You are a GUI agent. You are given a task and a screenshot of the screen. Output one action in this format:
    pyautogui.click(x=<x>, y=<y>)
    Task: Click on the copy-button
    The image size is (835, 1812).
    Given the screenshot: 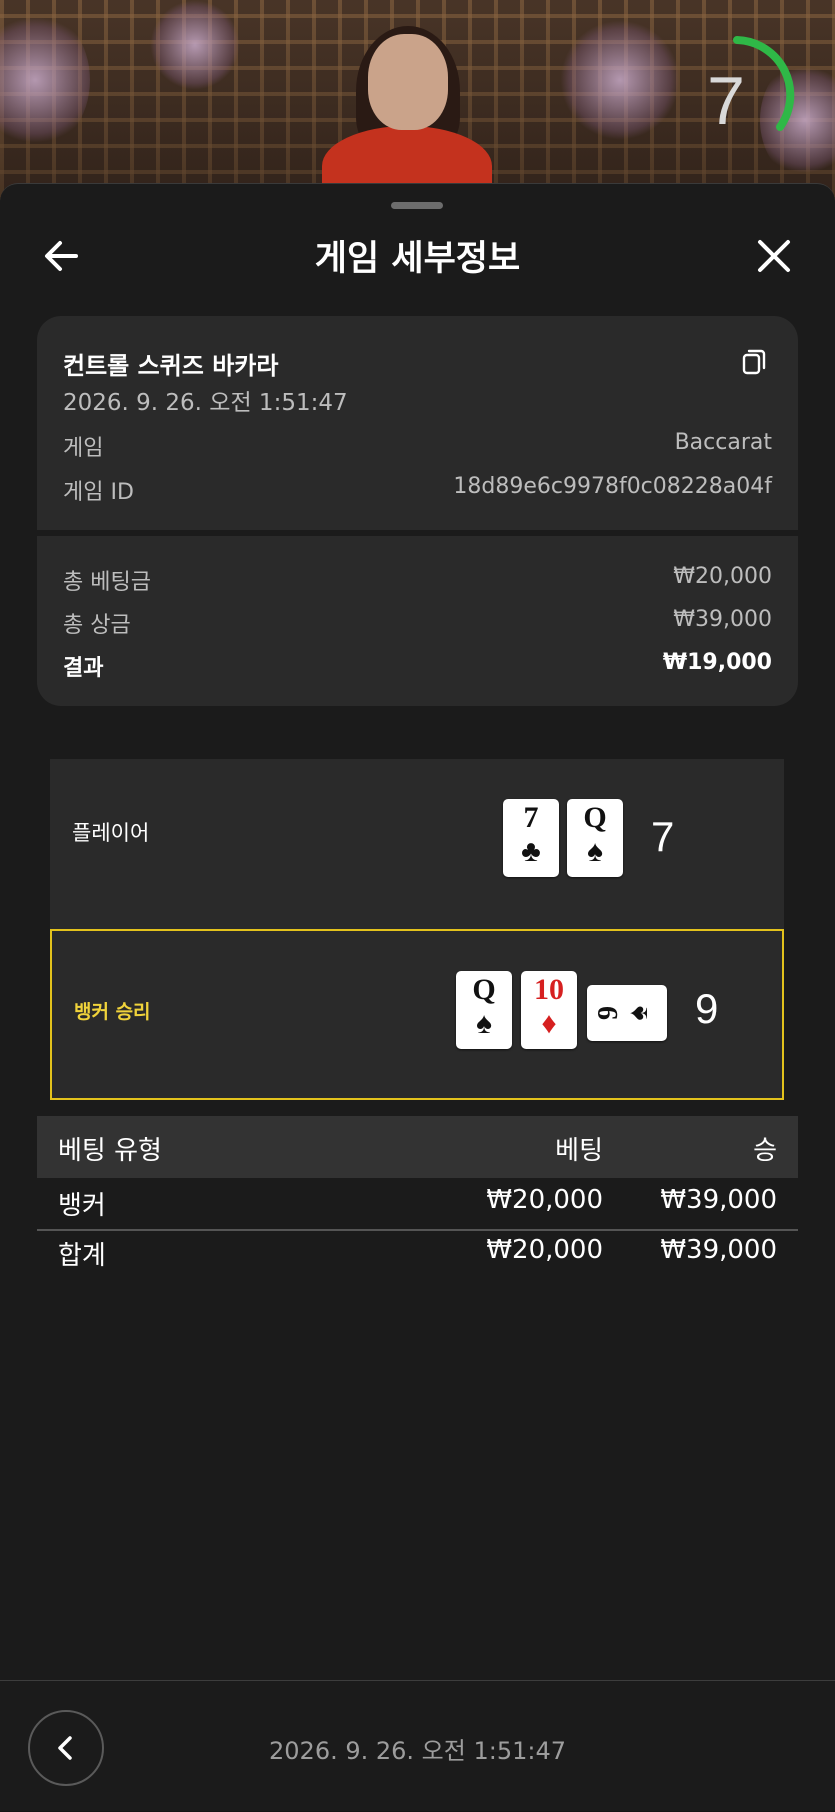 What is the action you would take?
    pyautogui.click(x=754, y=361)
    